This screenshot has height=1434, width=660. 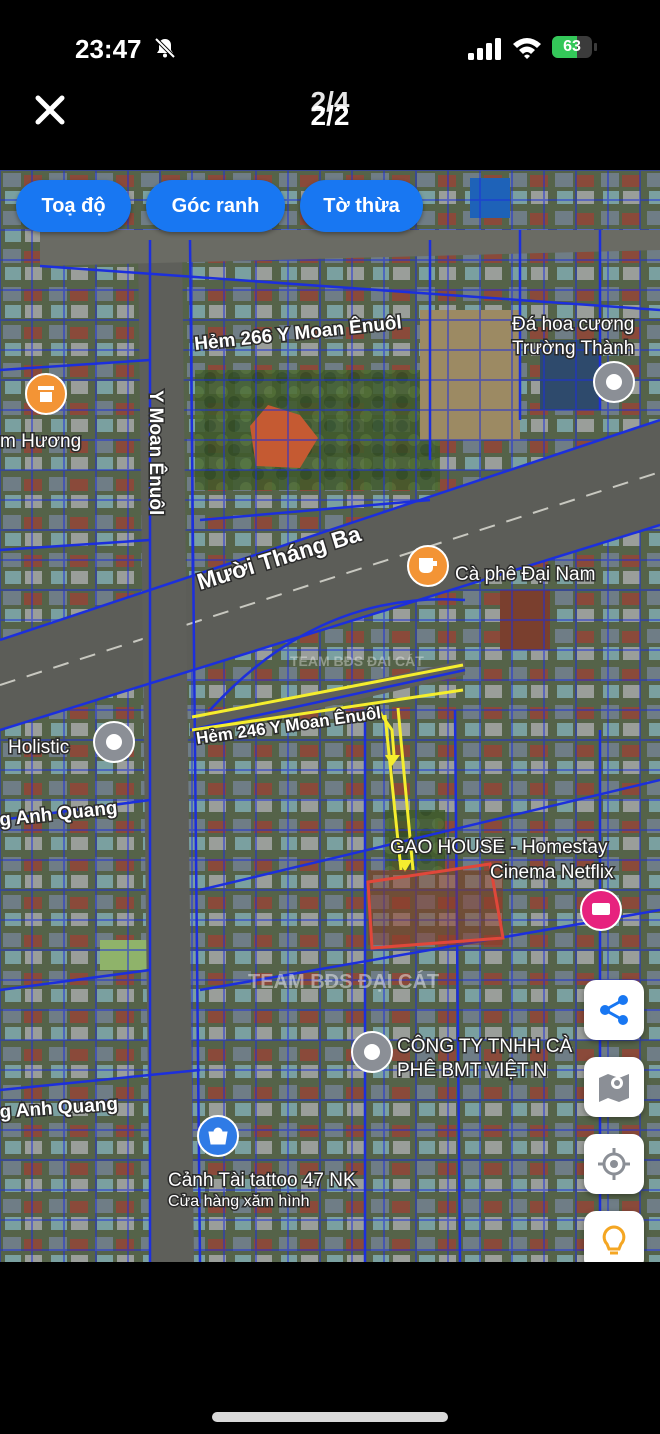 What do you see at coordinates (40, 441) in the screenshot?
I see `poi-huong: m Hương` at bounding box center [40, 441].